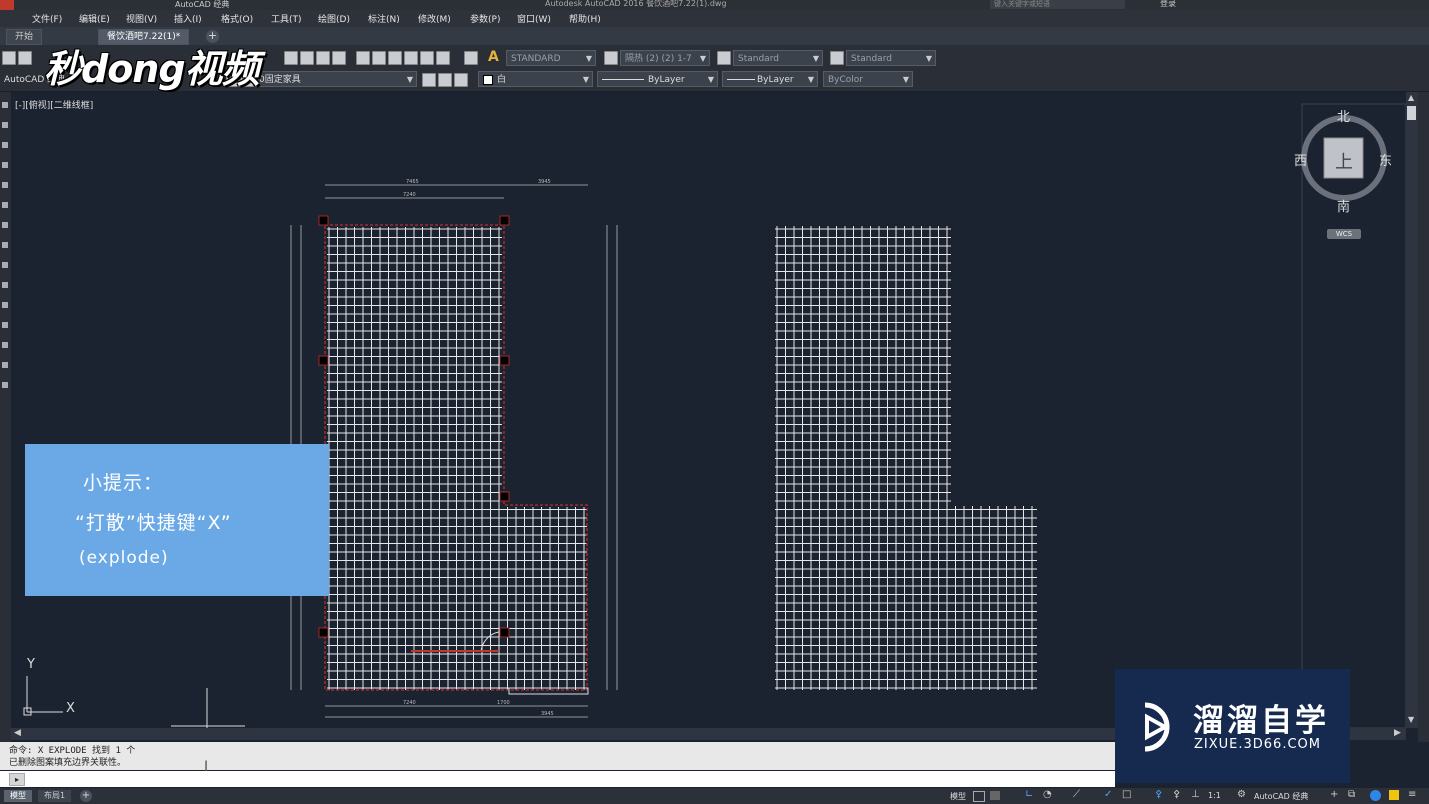  What do you see at coordinates (1047, 794) in the screenshot?
I see `polar-icon: ◔` at bounding box center [1047, 794].